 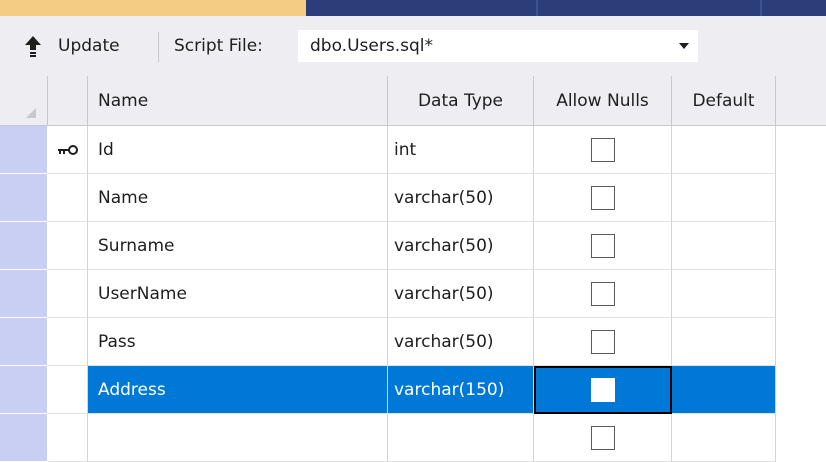 What do you see at coordinates (461, 150) in the screenshot?
I see `data-type-cell: int` at bounding box center [461, 150].